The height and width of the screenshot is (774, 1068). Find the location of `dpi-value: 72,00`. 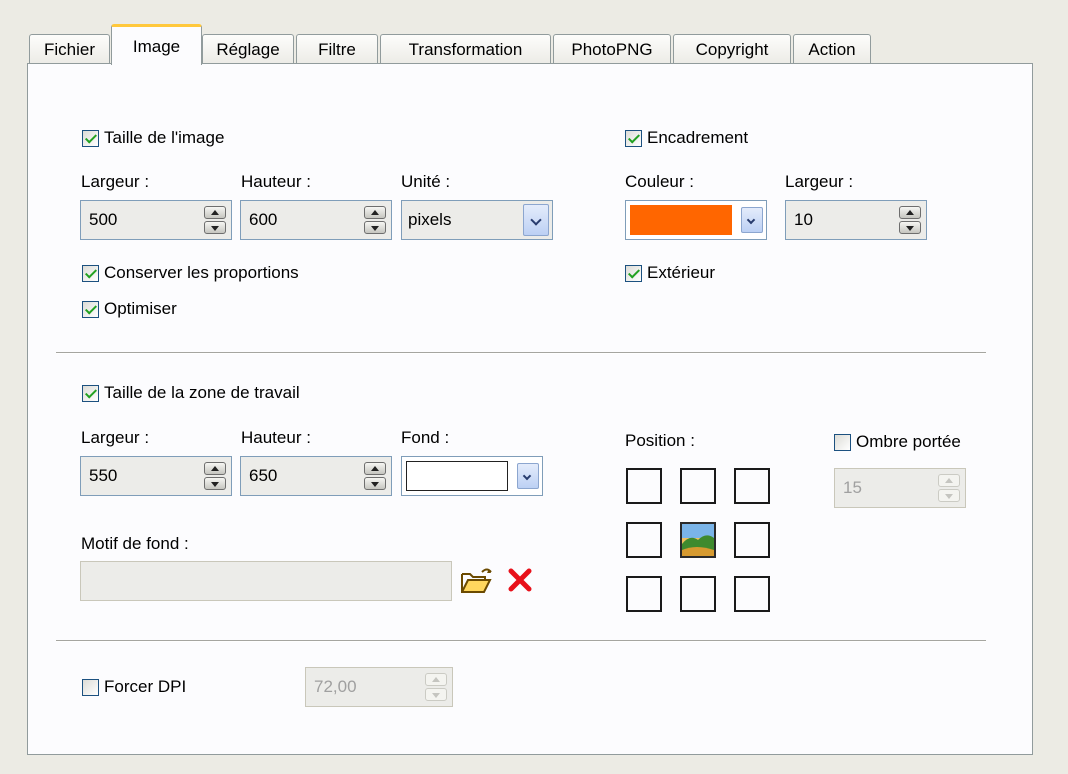

dpi-value: 72,00 is located at coordinates (335, 686).